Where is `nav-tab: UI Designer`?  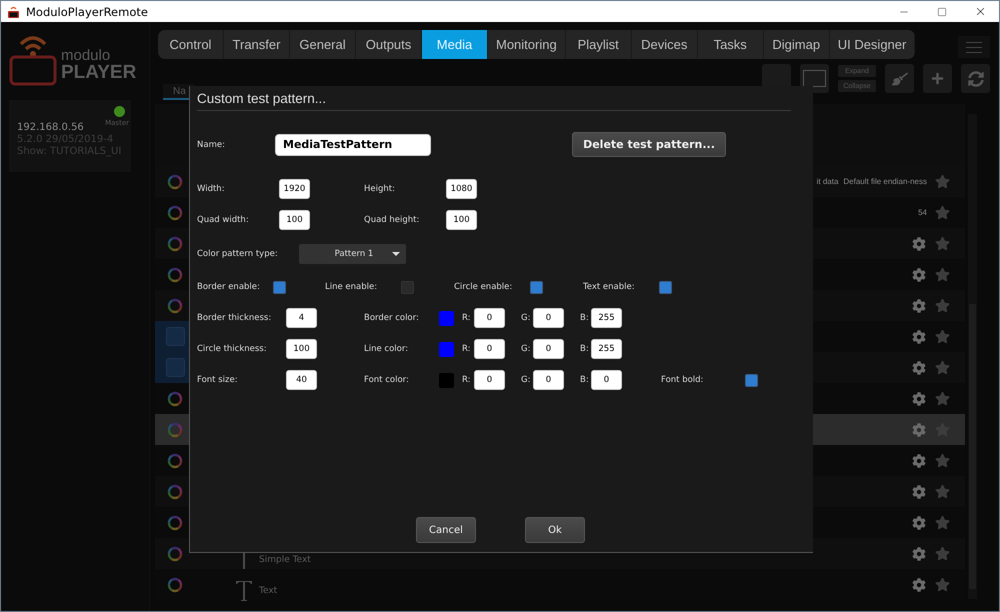
nav-tab: UI Designer is located at coordinates (873, 44).